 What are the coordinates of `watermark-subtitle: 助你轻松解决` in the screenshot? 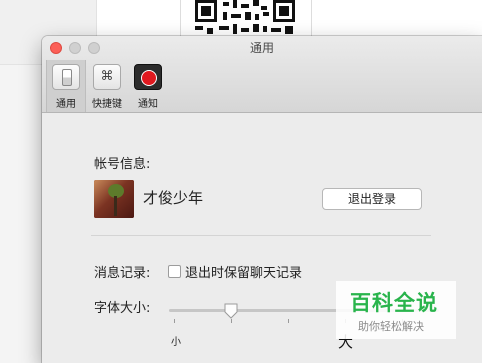 It's located at (391, 326).